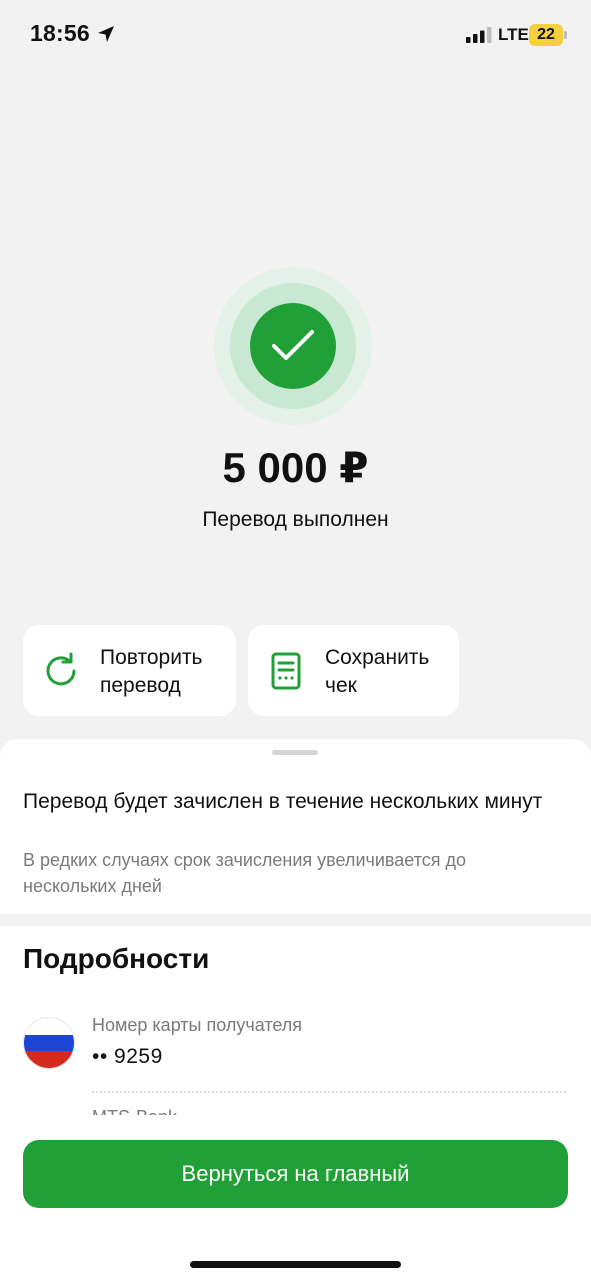  I want to click on card-number-value: •• 9259, so click(127, 1056).